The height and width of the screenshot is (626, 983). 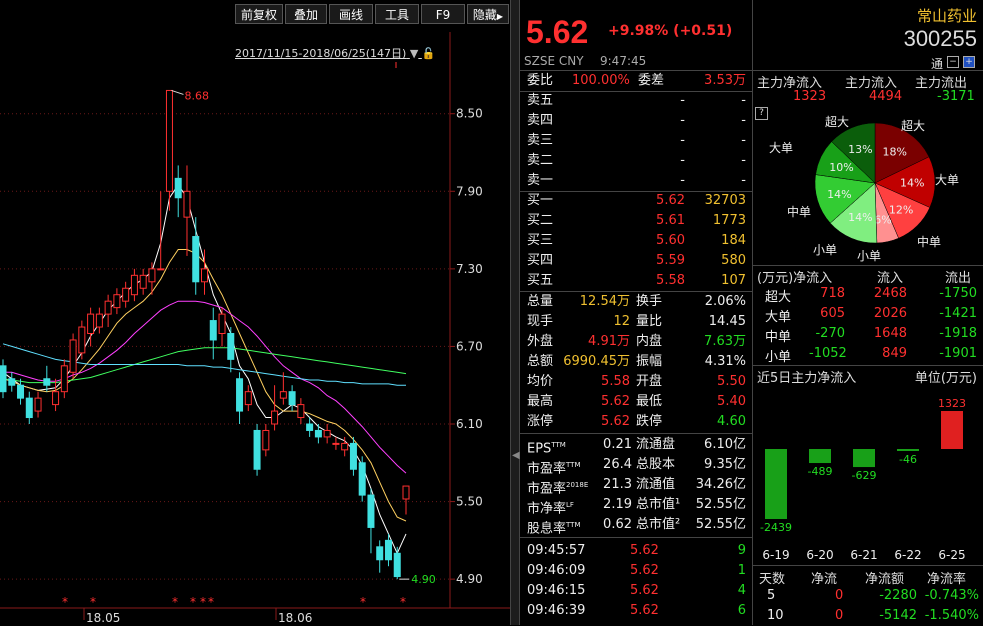 I want to click on panel-splitter: ◀, so click(x=515, y=312).